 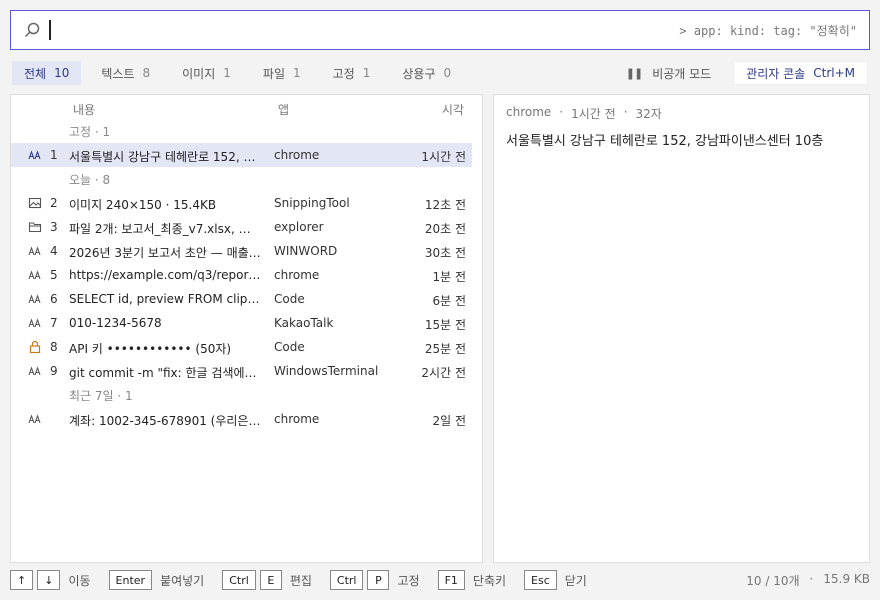 I want to click on search-syntax-hint: > app: kind: tag: "정확히", so click(x=768, y=30).